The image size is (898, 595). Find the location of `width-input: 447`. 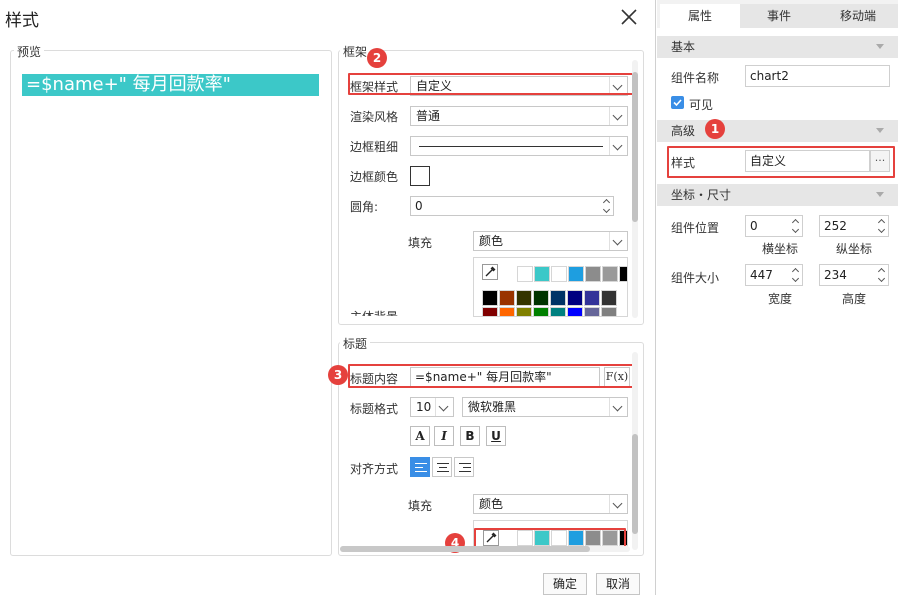

width-input: 447 is located at coordinates (774, 275).